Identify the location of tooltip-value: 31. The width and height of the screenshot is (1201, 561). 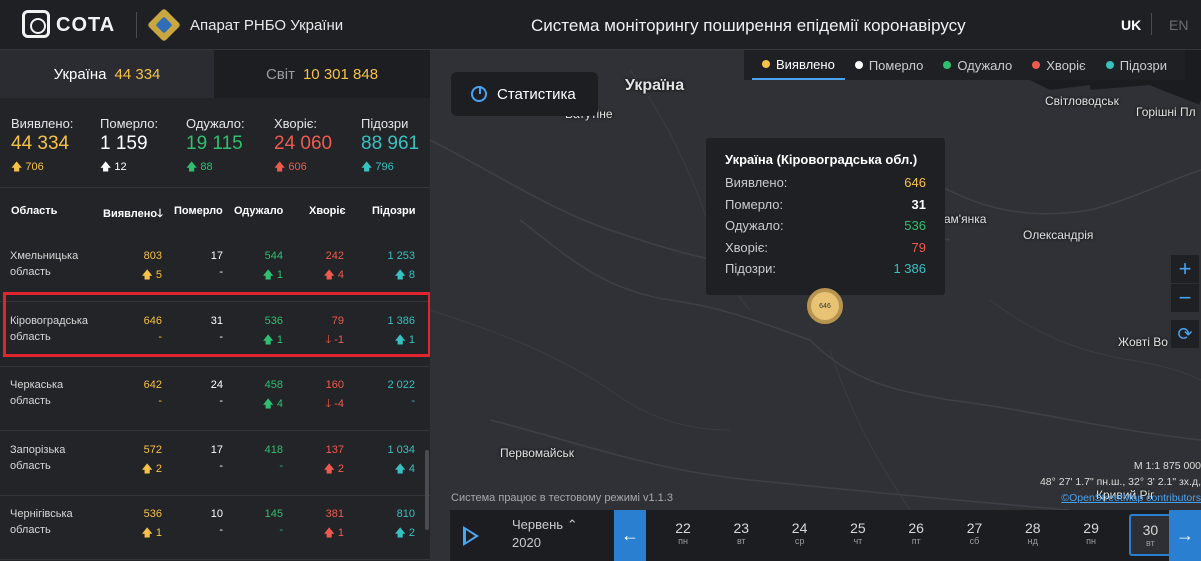
(918, 204).